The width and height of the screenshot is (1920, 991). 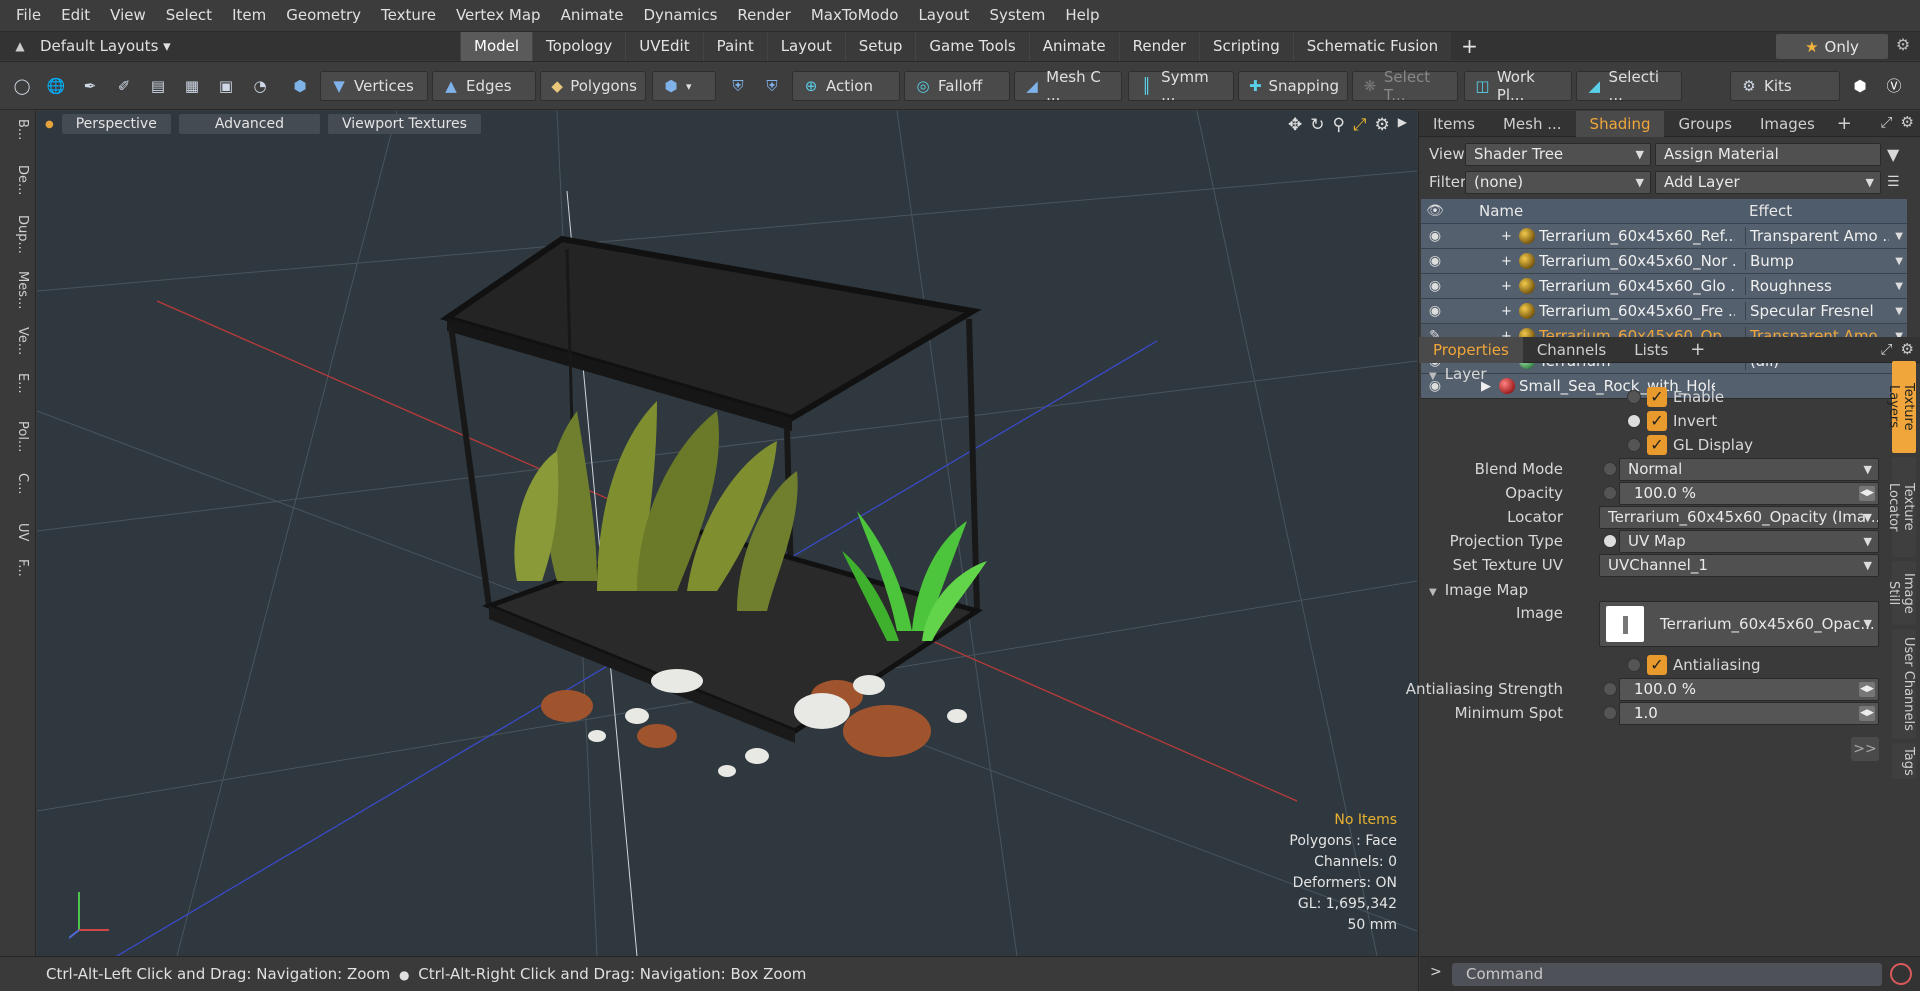 What do you see at coordinates (1887, 349) in the screenshot?
I see `maximize-properties-icon: ⤢` at bounding box center [1887, 349].